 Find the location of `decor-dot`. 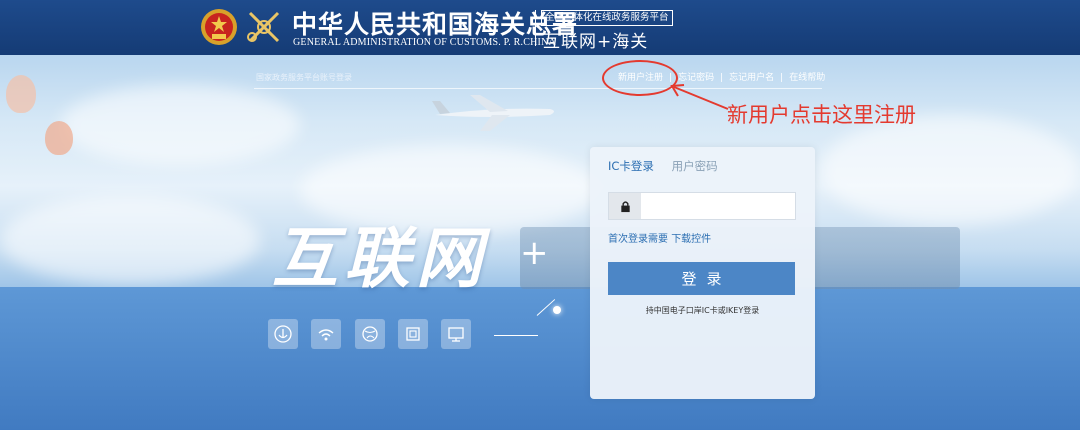

decor-dot is located at coordinates (557, 310).